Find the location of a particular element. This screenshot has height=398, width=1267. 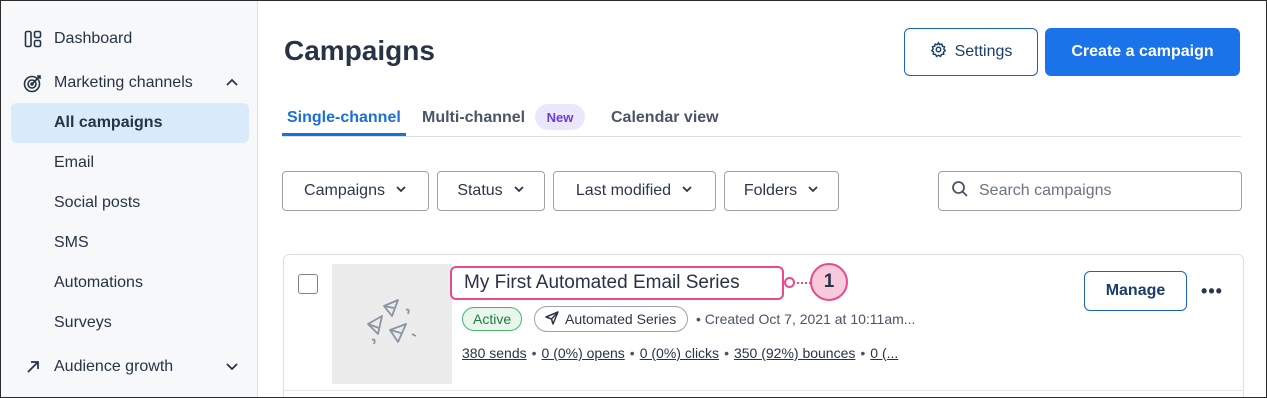

settings-button: Settings is located at coordinates (971, 52).